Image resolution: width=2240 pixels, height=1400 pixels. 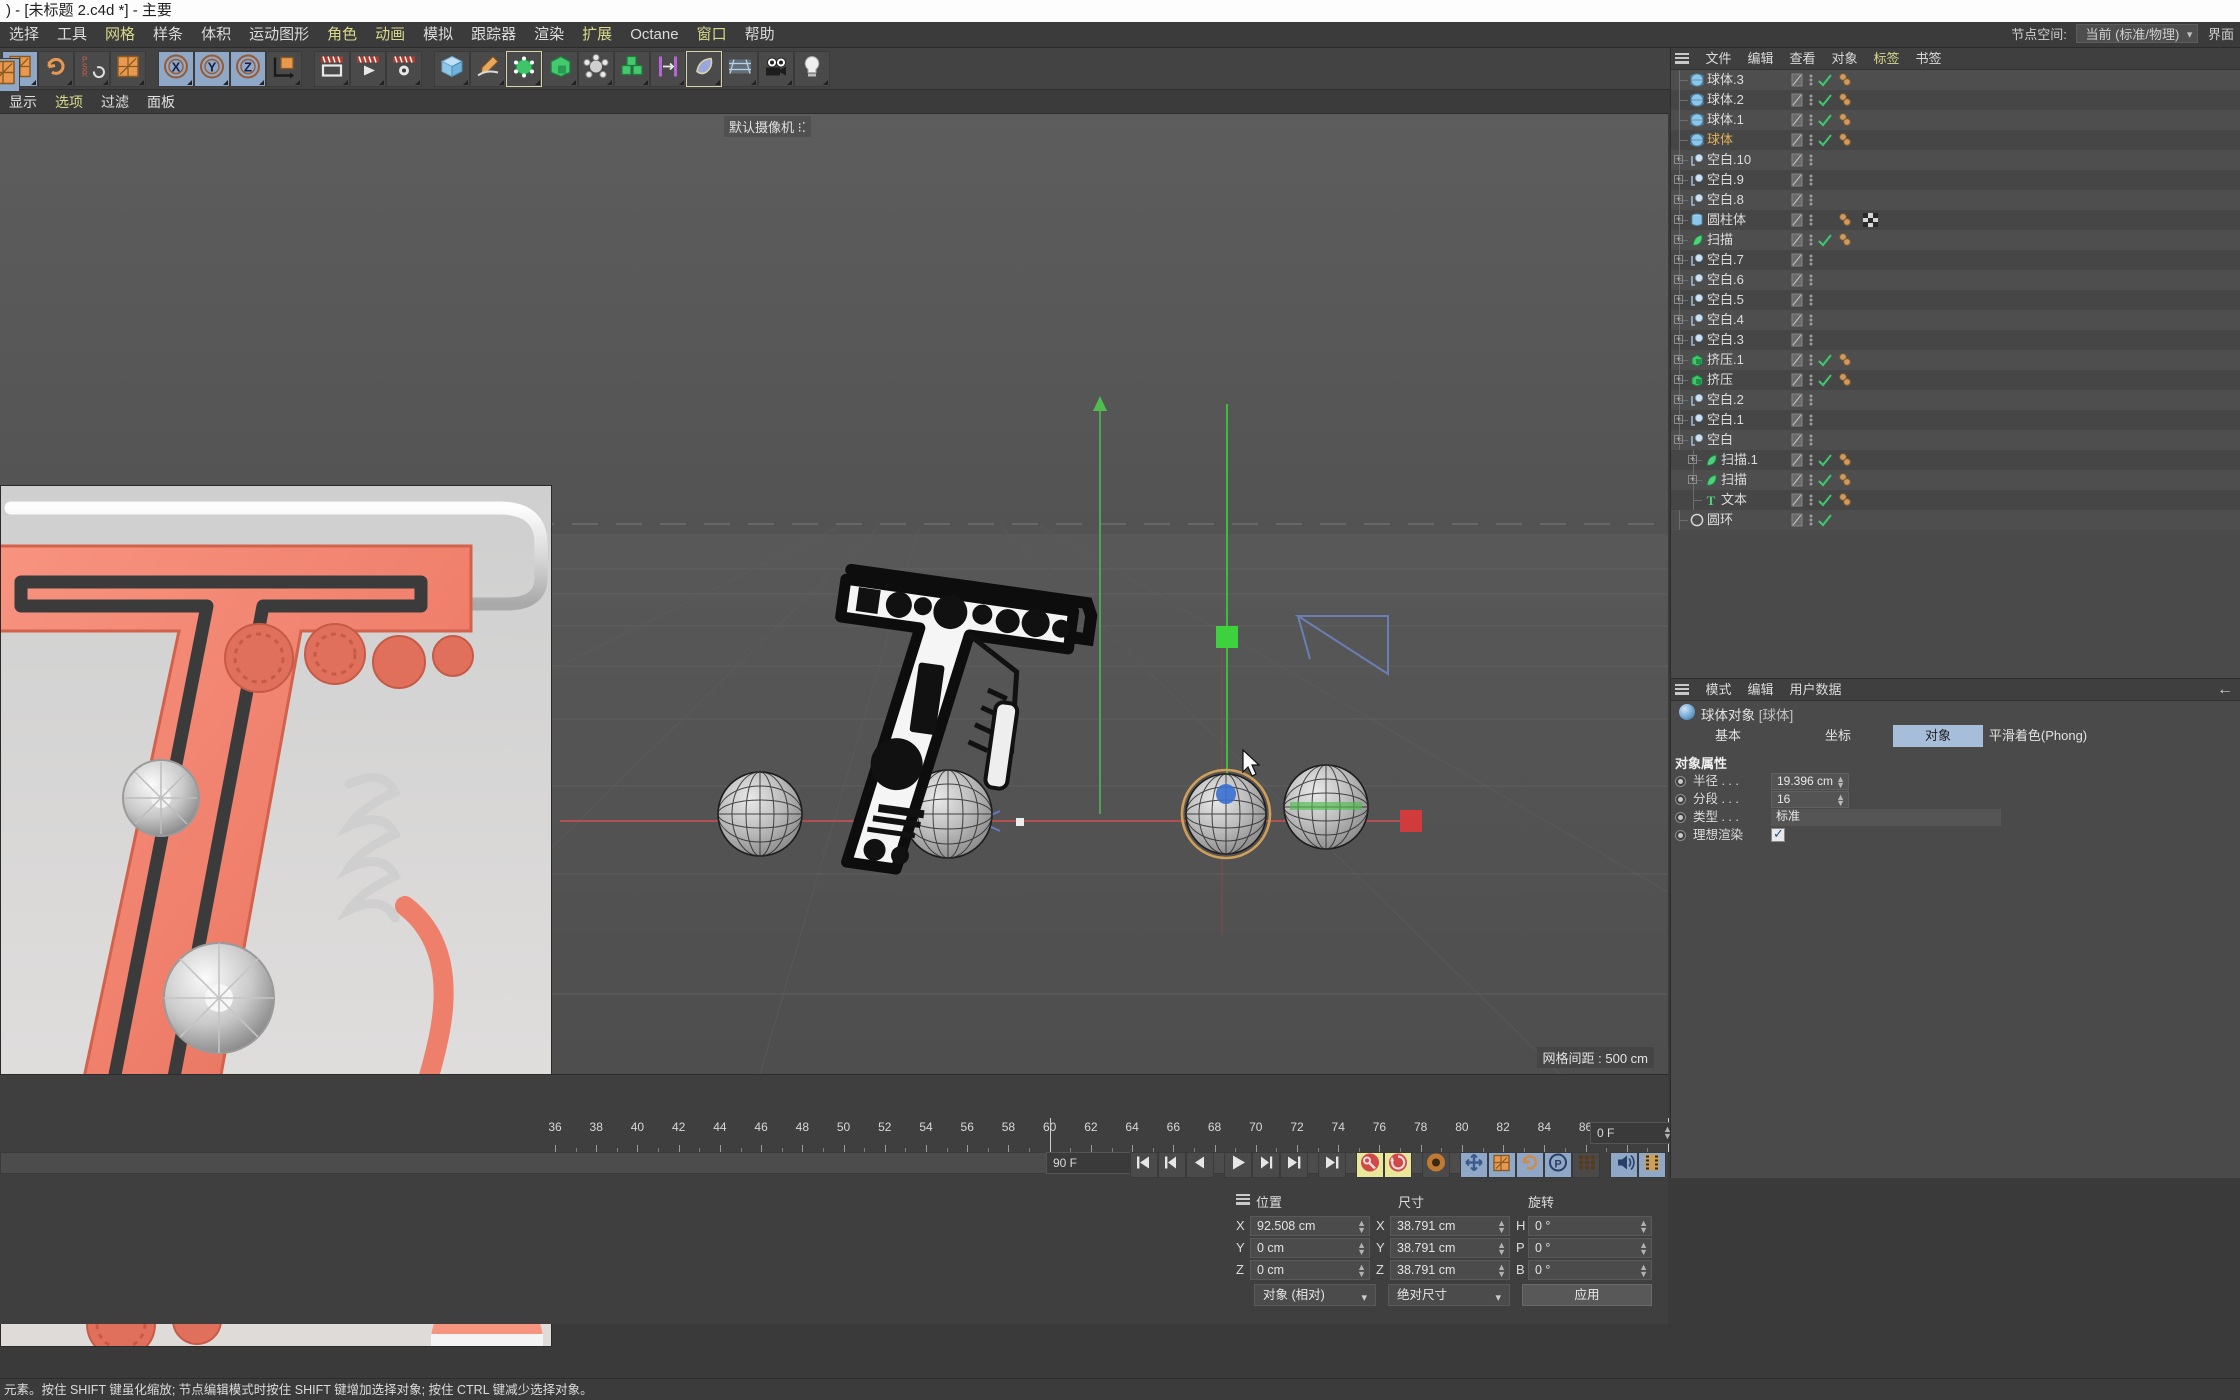 I want to click on nurbs-generator-button, so click(x=524, y=69).